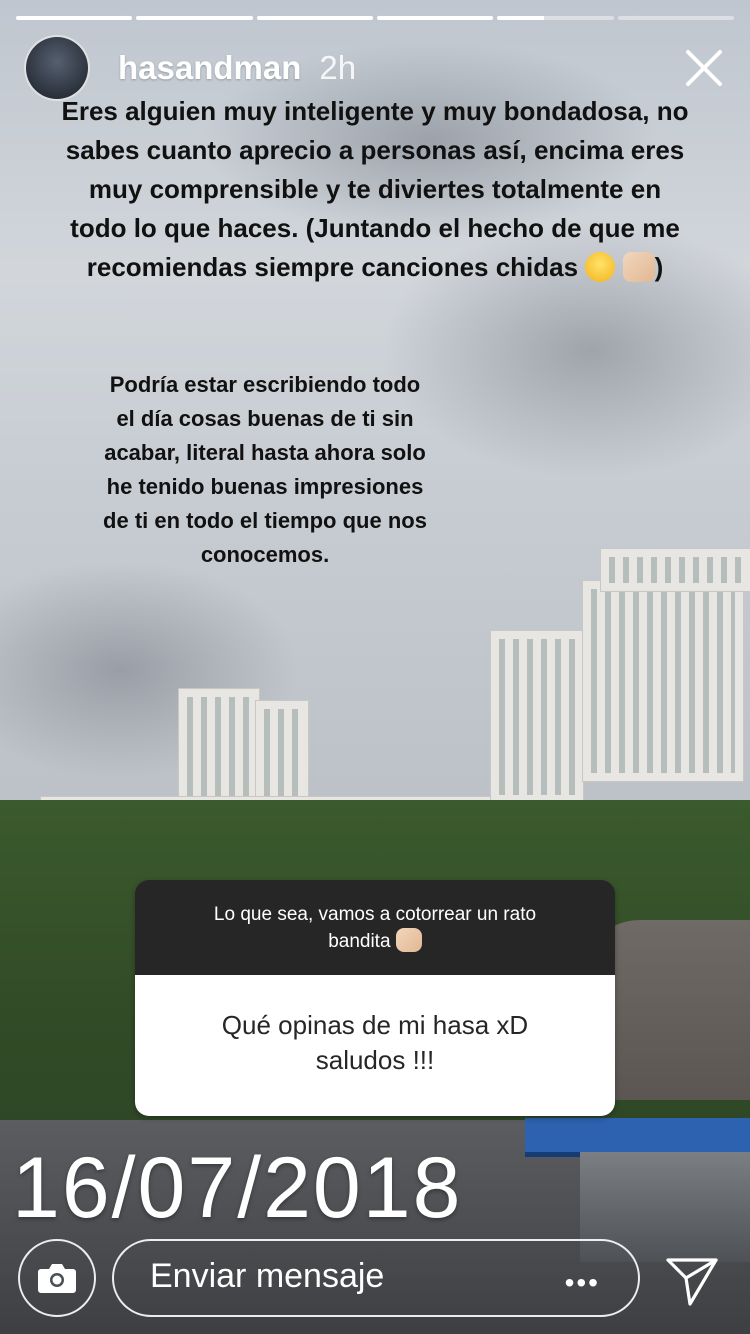 The image size is (750, 1334). Describe the element at coordinates (237, 1188) in the screenshot. I see `date-sticker: 16/07/2018` at that location.